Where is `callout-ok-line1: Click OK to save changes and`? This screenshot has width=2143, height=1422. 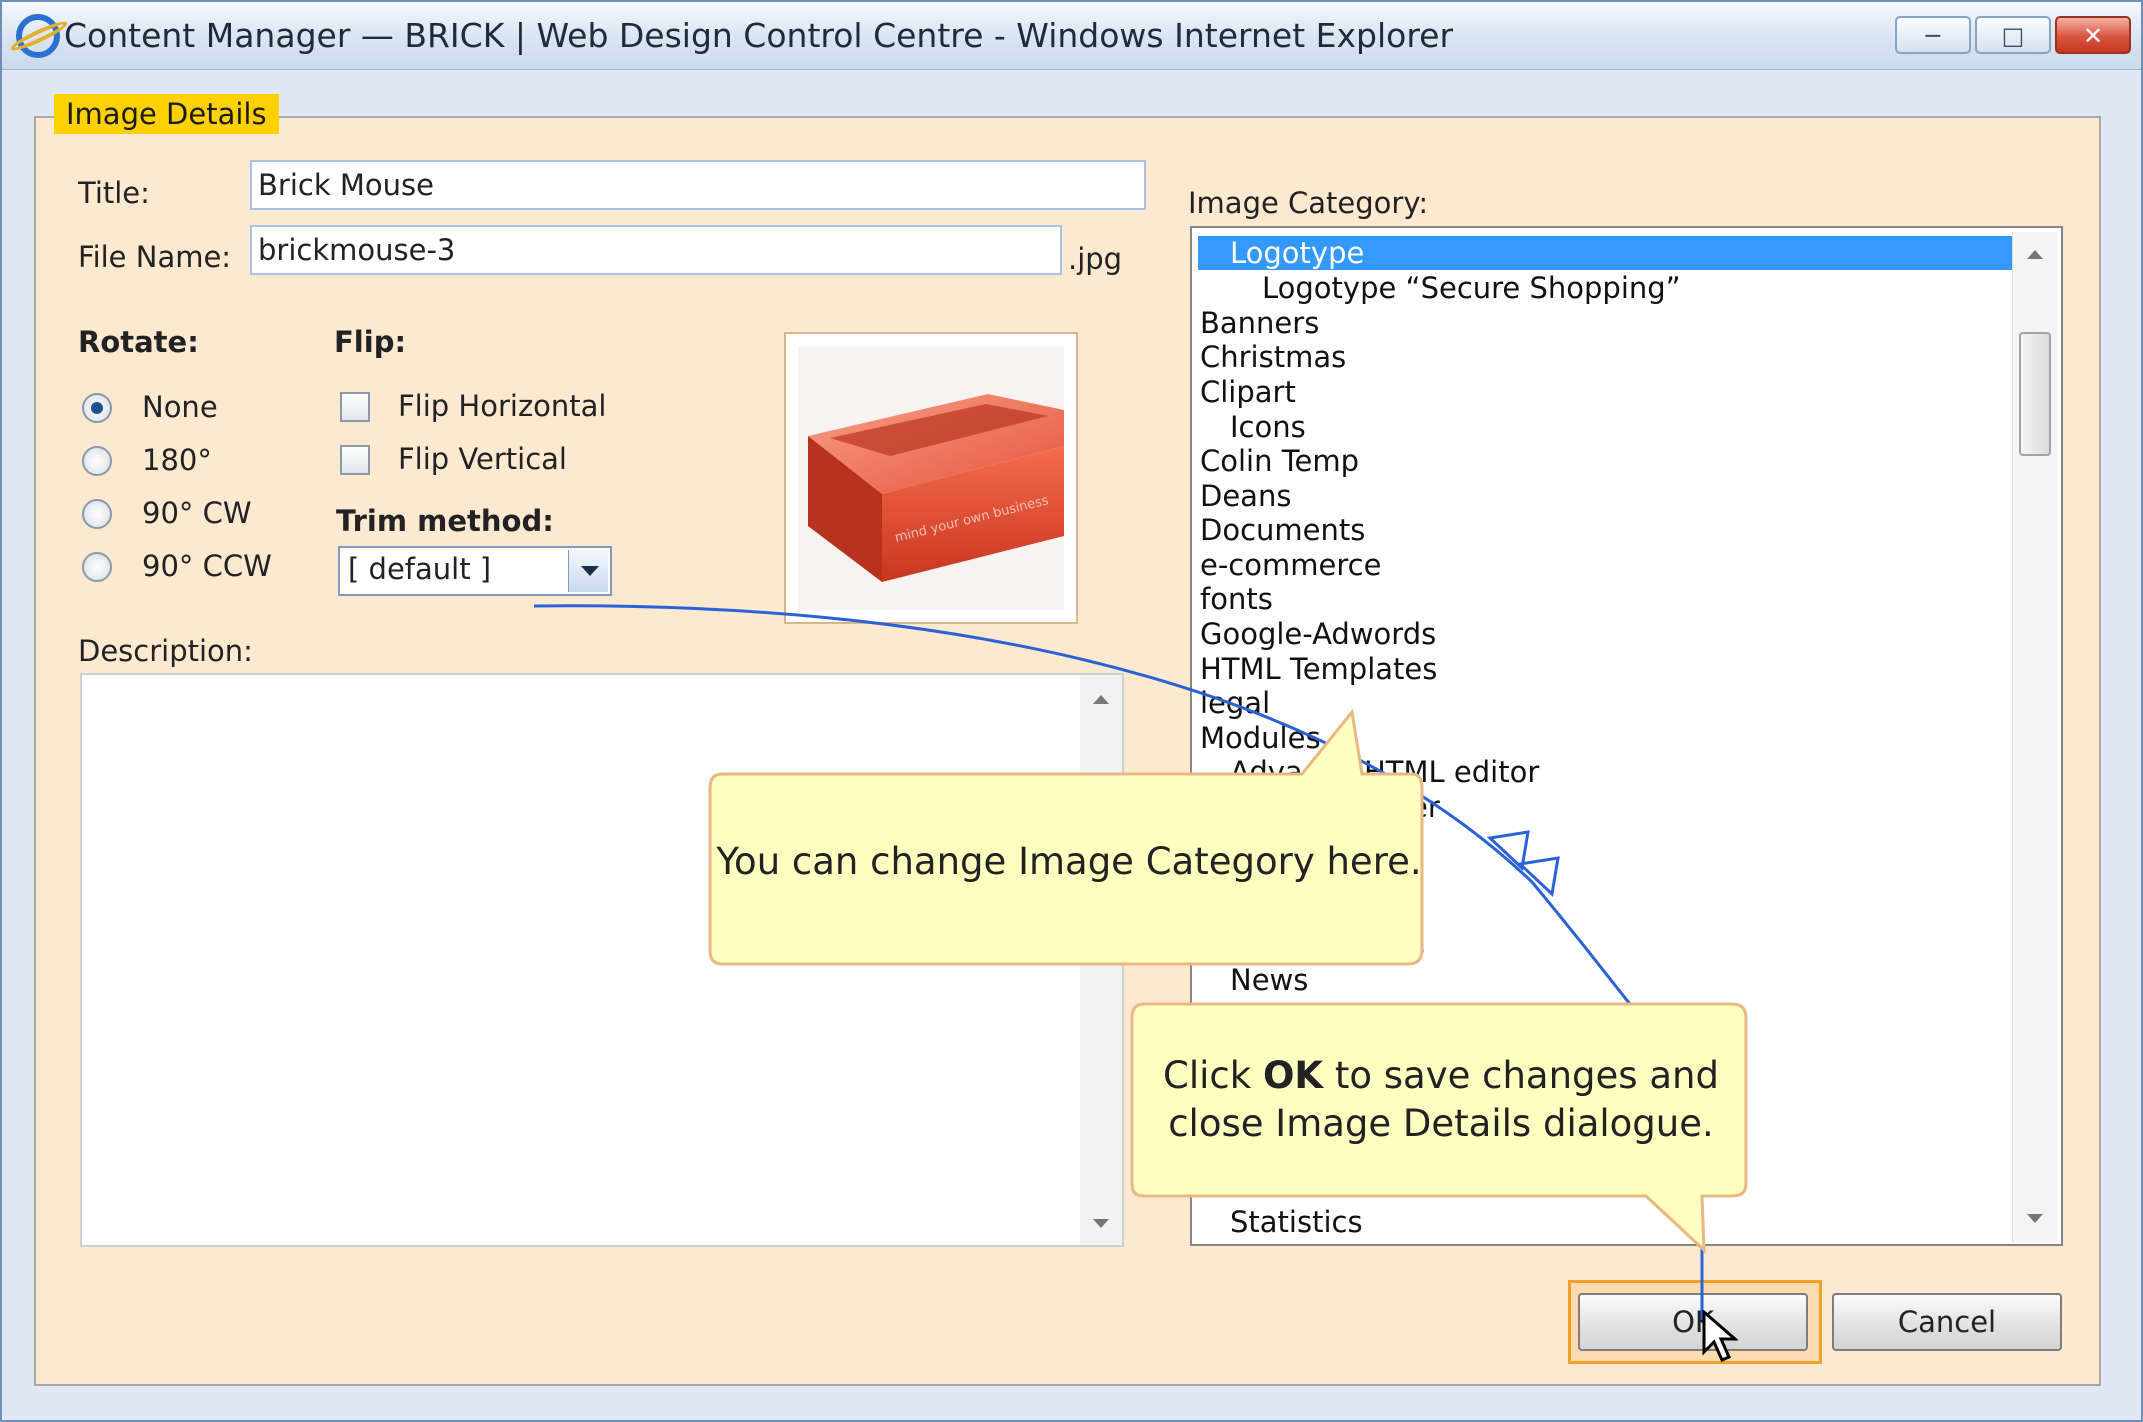
callout-ok-line1: Click OK to save changes and is located at coordinates (1441, 1075).